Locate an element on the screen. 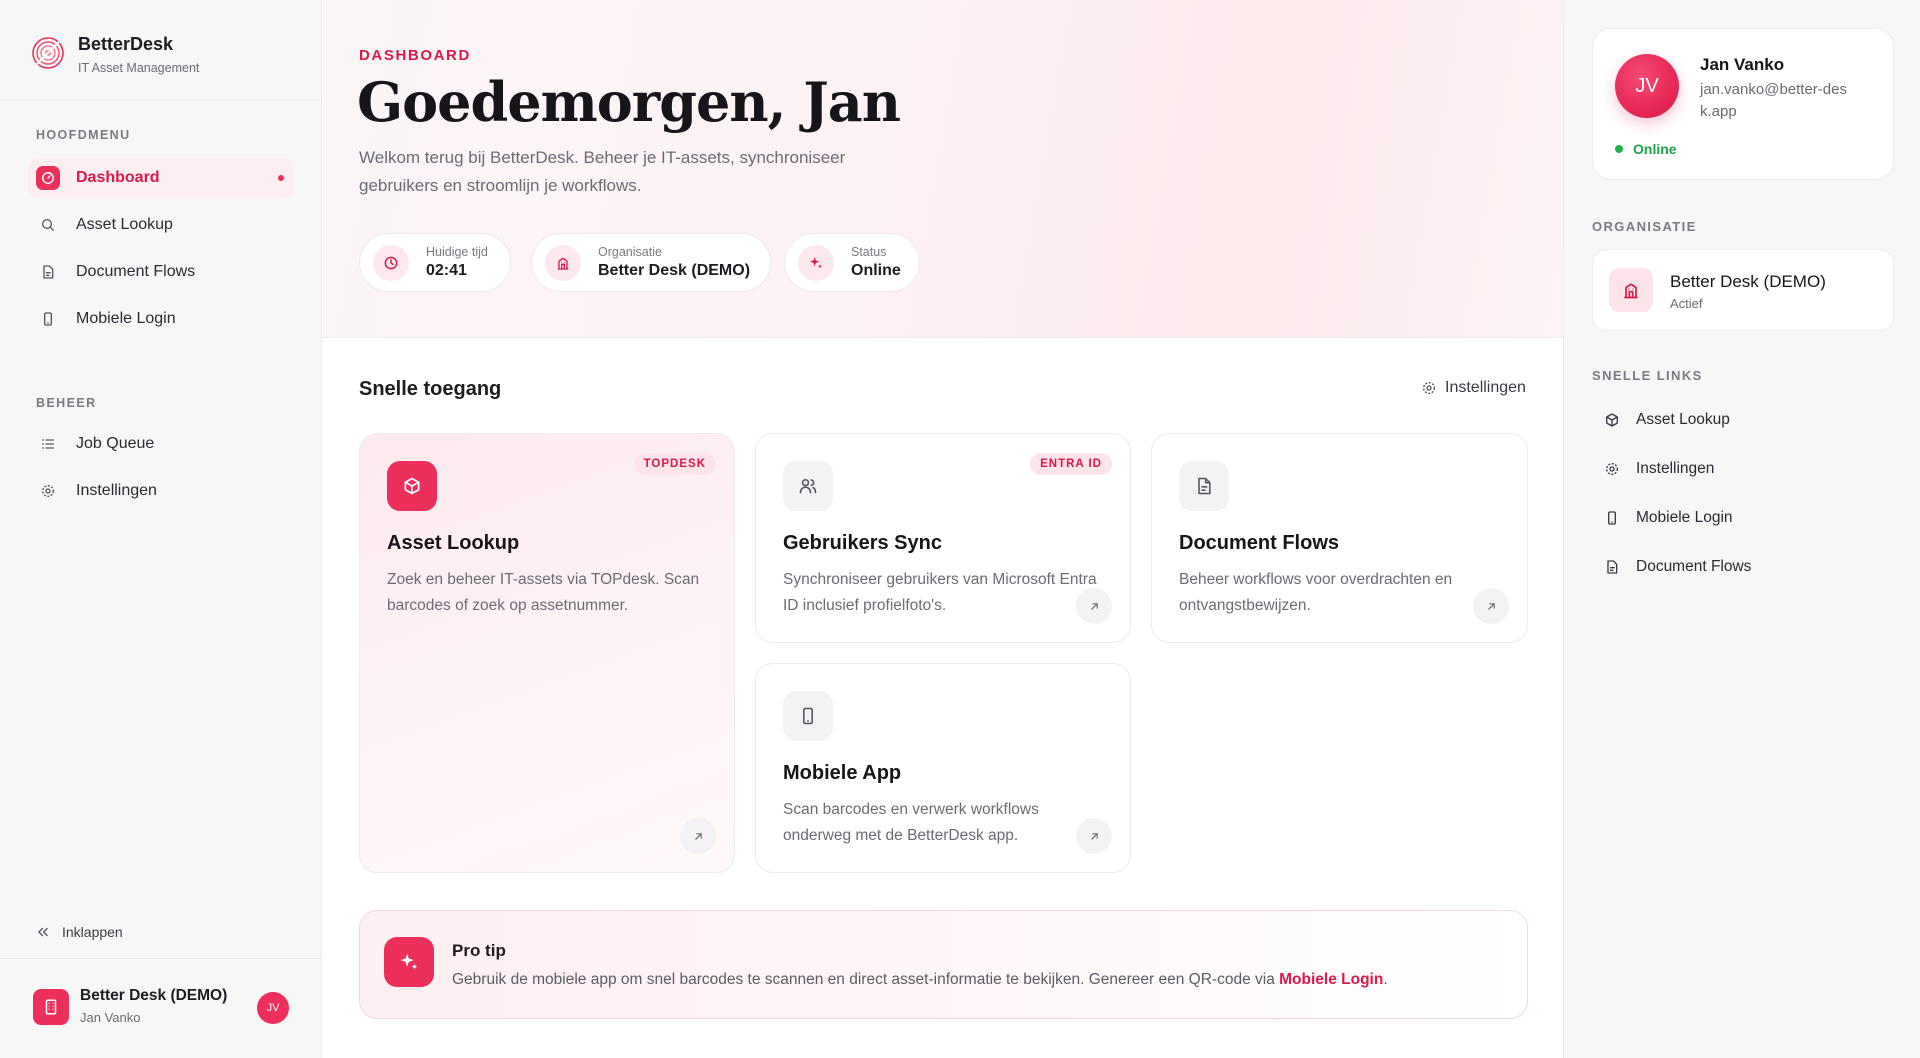  quick-link-label: Mobiele Login is located at coordinates (1684, 517).